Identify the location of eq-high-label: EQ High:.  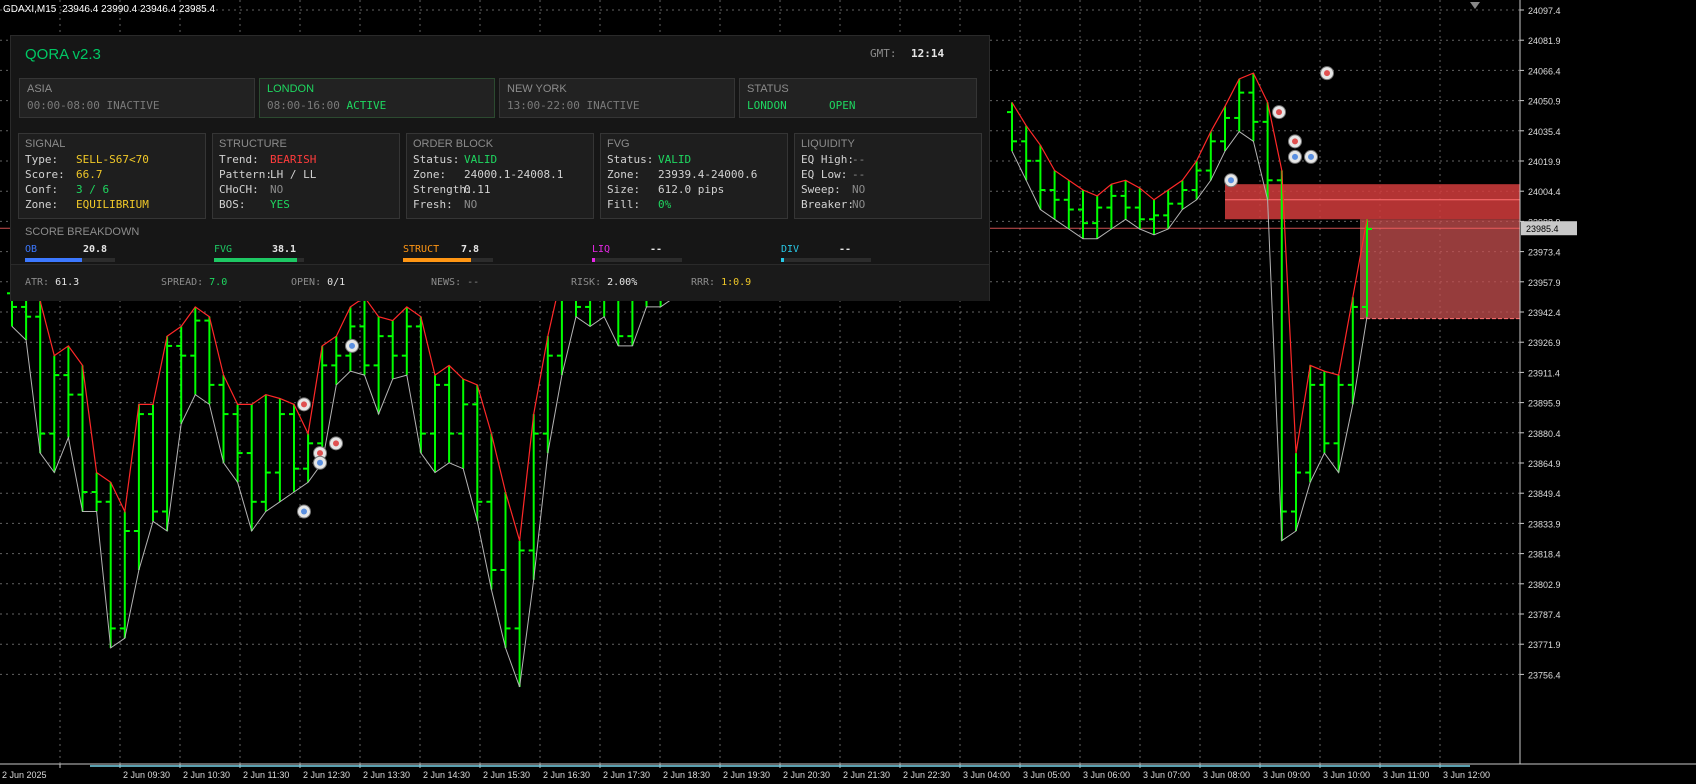
(827, 159).